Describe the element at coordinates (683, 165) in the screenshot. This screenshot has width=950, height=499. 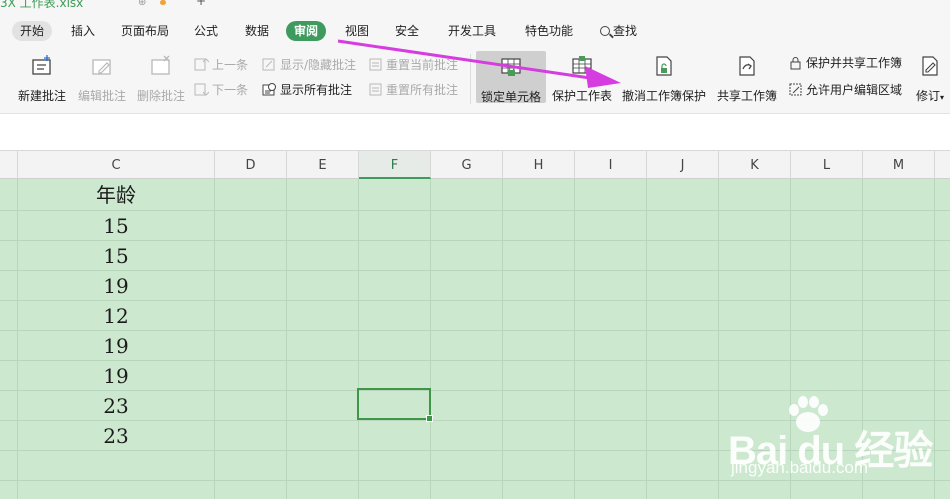
I see `col-header-j: J` at that location.